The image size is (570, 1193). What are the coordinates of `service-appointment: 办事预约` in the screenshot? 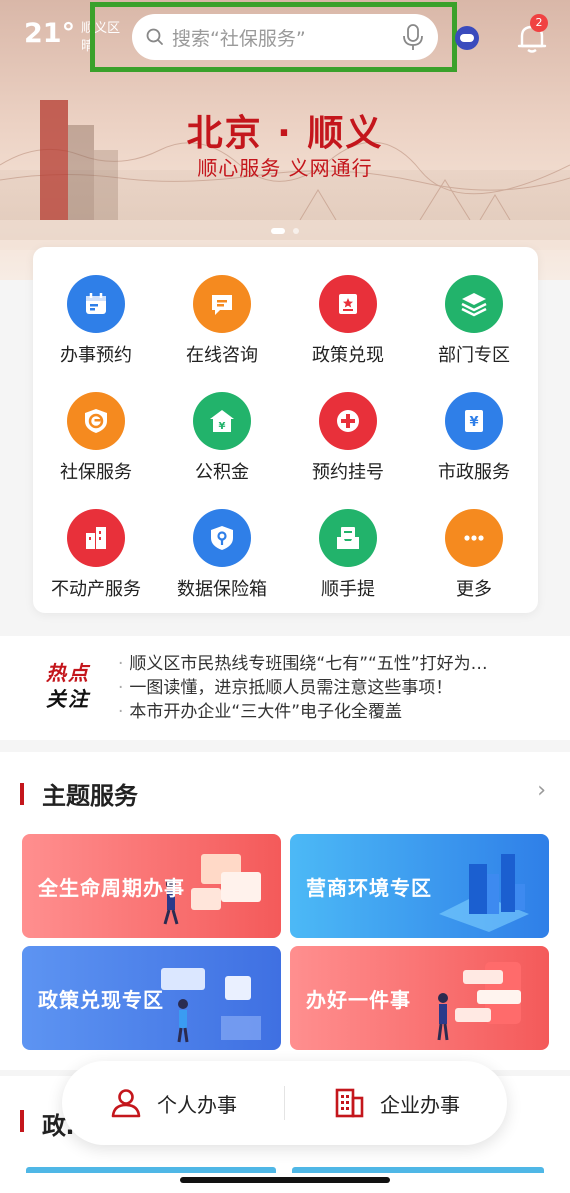 It's located at (96, 321).